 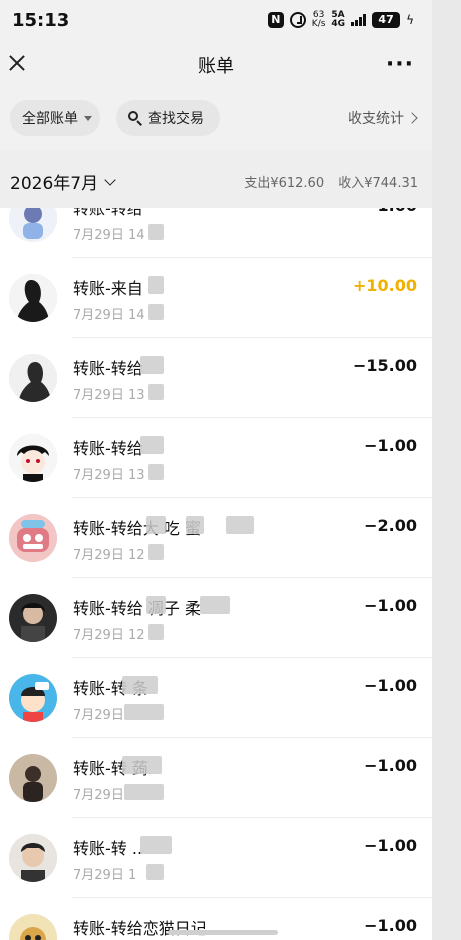 I want to click on search-transactions-button: 查找交易, so click(x=168, y=118).